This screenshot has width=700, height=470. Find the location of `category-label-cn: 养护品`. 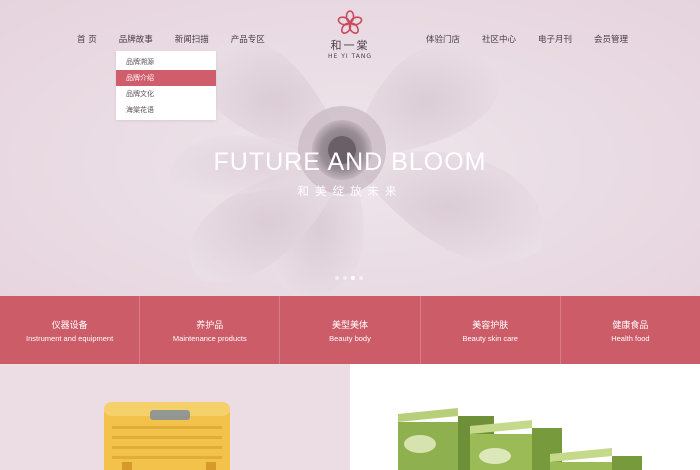

category-label-cn: 养护品 is located at coordinates (210, 325).